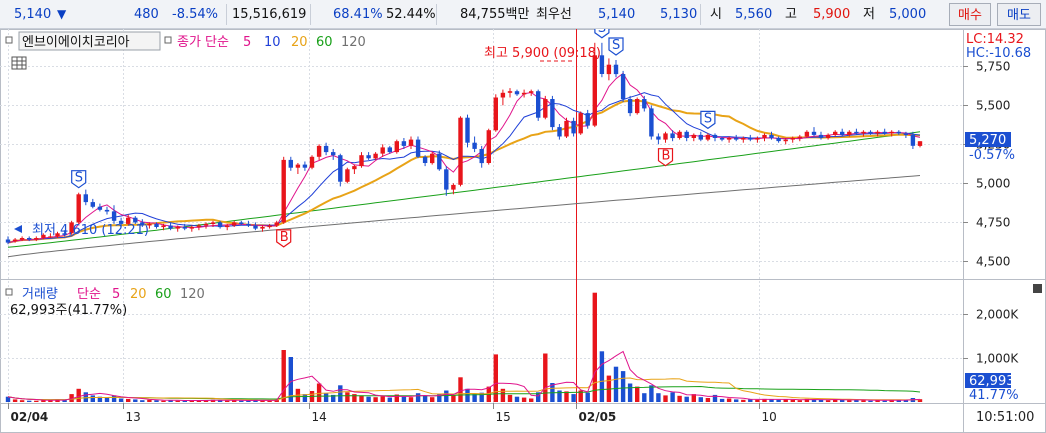 The height and width of the screenshot is (433, 1046). I want to click on x-axis: 02/04 13 14 15 02/05 10, so click(392, 413).